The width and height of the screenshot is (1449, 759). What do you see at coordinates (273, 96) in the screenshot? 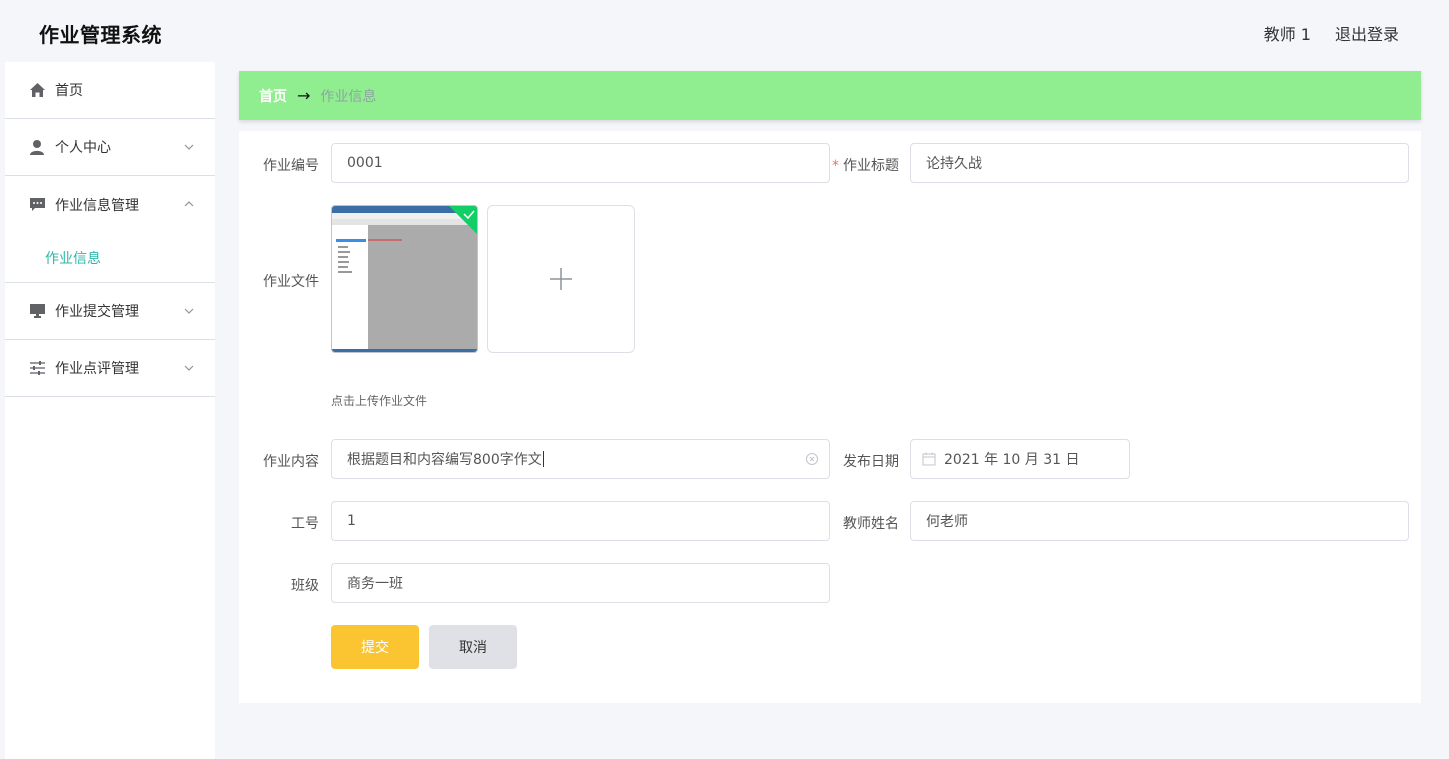
I see `breadcrumb-home: 首页` at bounding box center [273, 96].